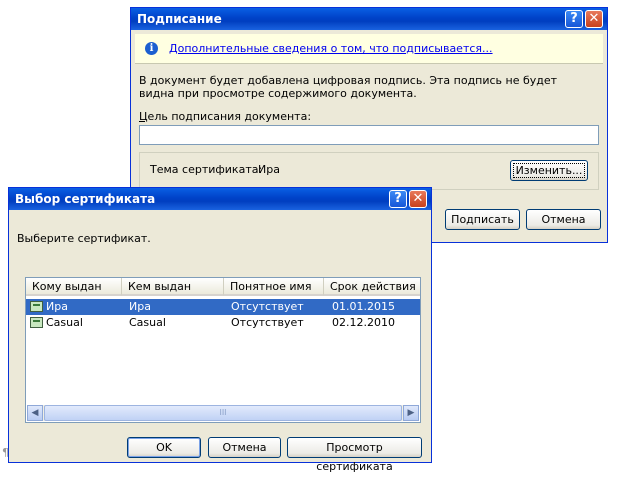 The height and width of the screenshot is (479, 617). Describe the element at coordinates (140, 306) in the screenshot. I see `row-issued-by: Ира` at that location.